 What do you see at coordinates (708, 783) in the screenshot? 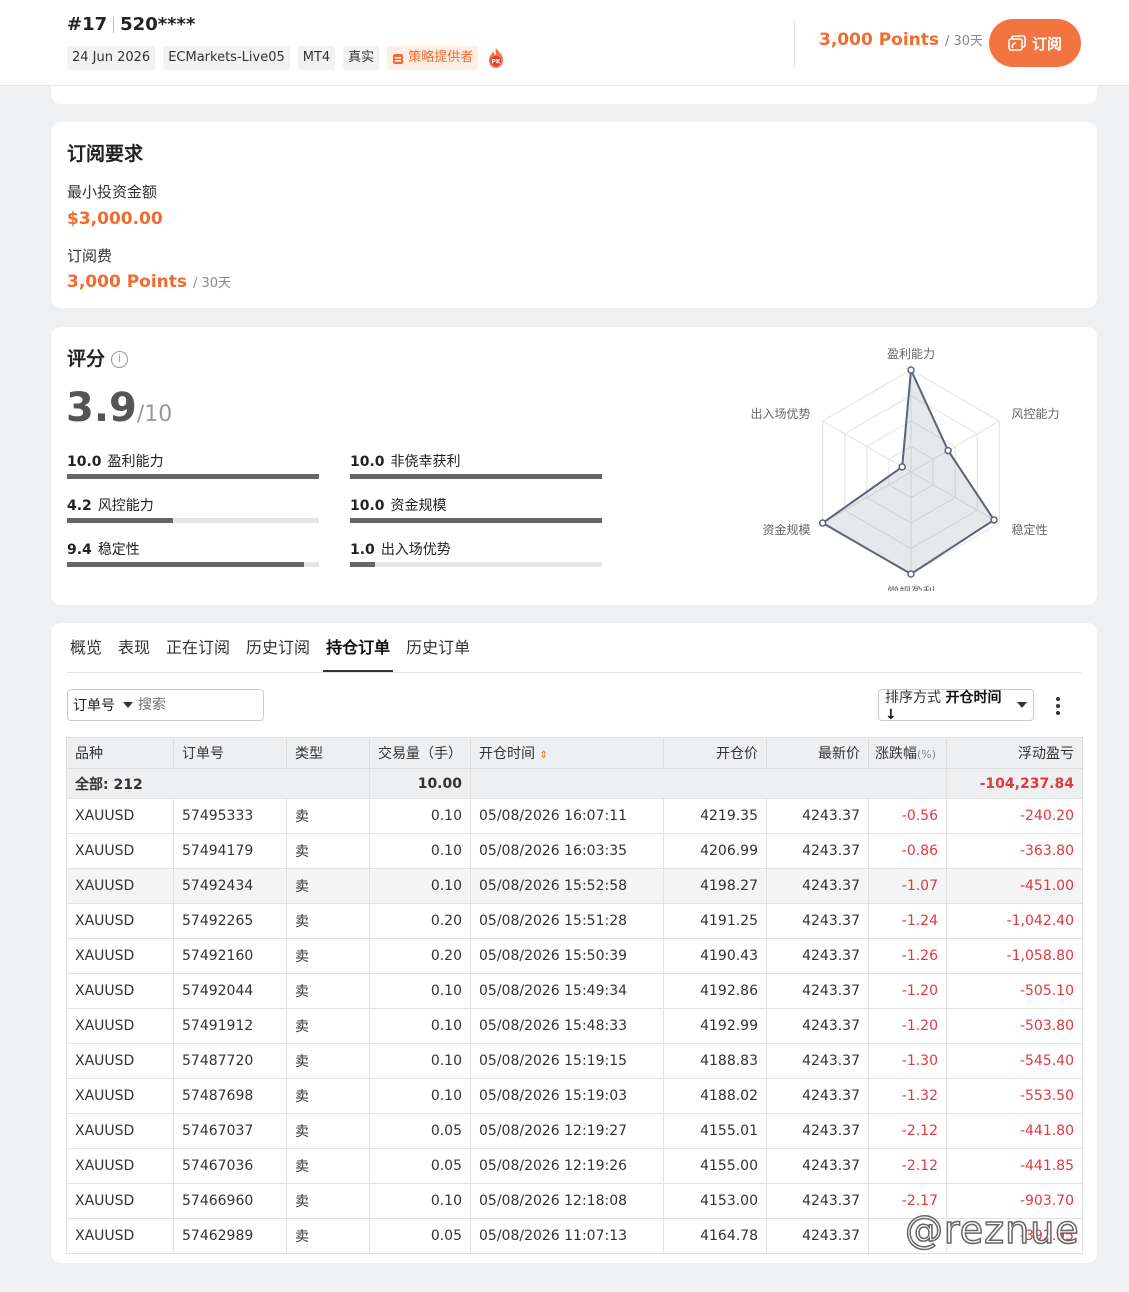
I see `total-spacer` at bounding box center [708, 783].